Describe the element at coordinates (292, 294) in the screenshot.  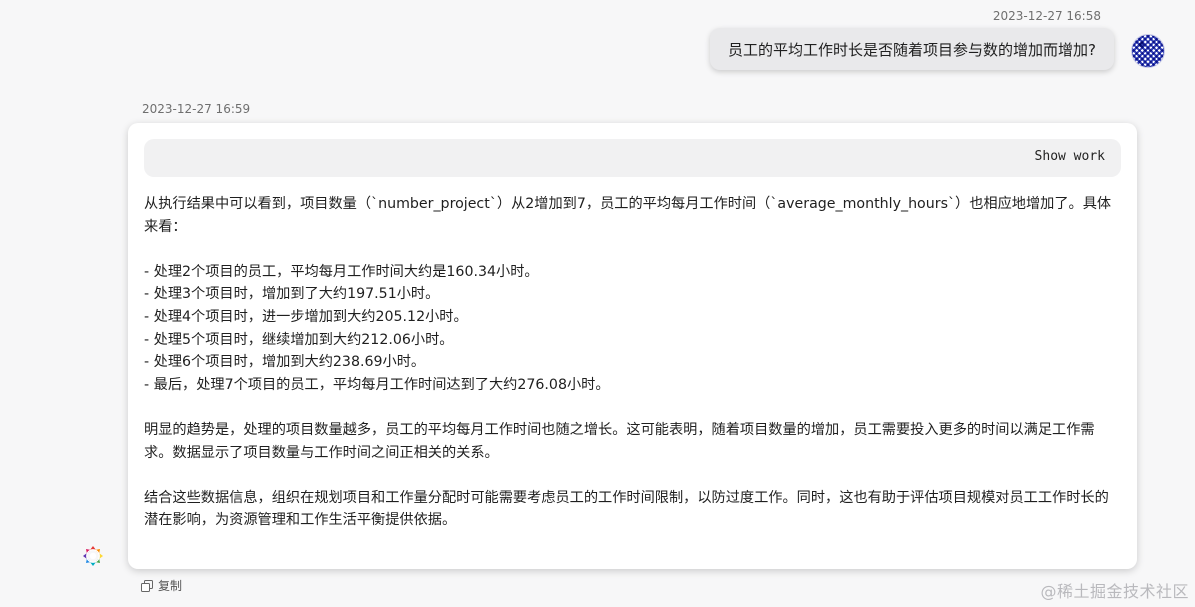
I see `list-item: - 处理3个项目时，增加到了大约197.51小时。` at that location.